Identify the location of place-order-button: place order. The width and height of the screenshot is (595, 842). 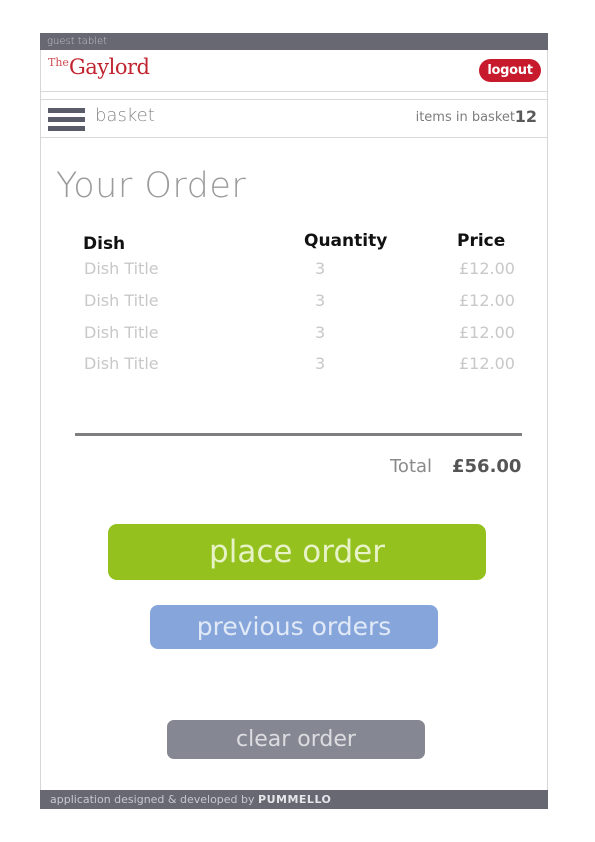
(297, 552).